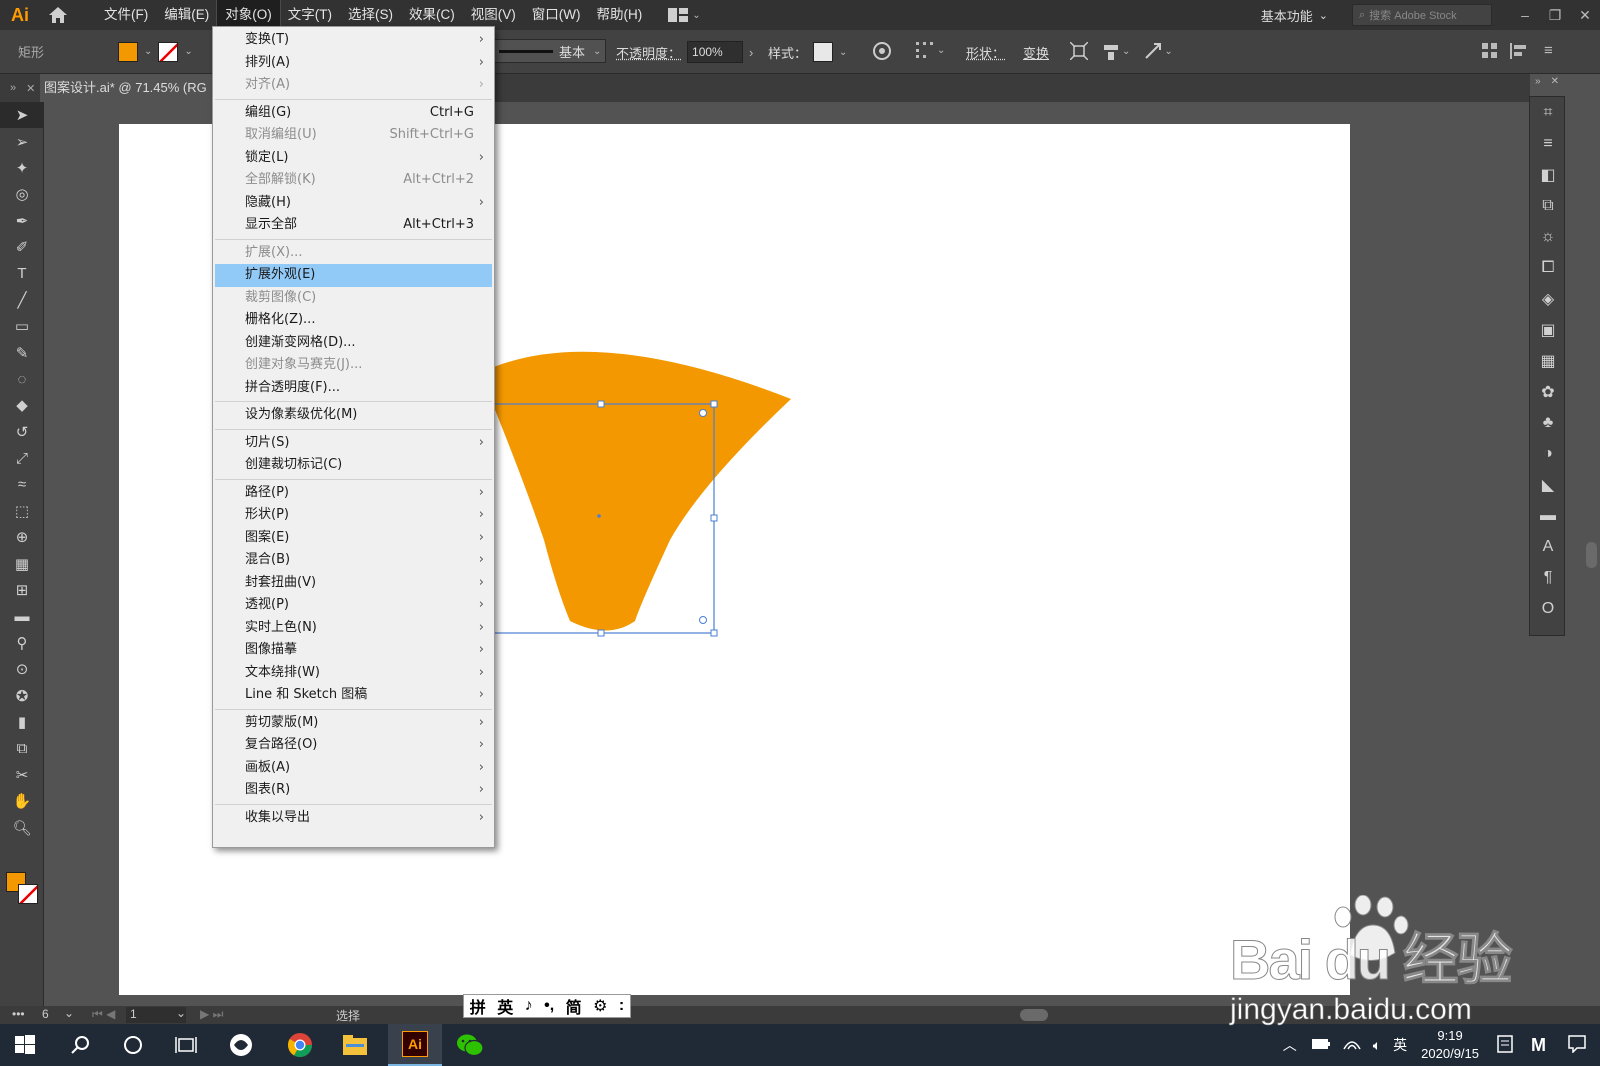 This screenshot has height=1066, width=1600. Describe the element at coordinates (126, 15) in the screenshot. I see `menu-item: 文件(F)` at that location.